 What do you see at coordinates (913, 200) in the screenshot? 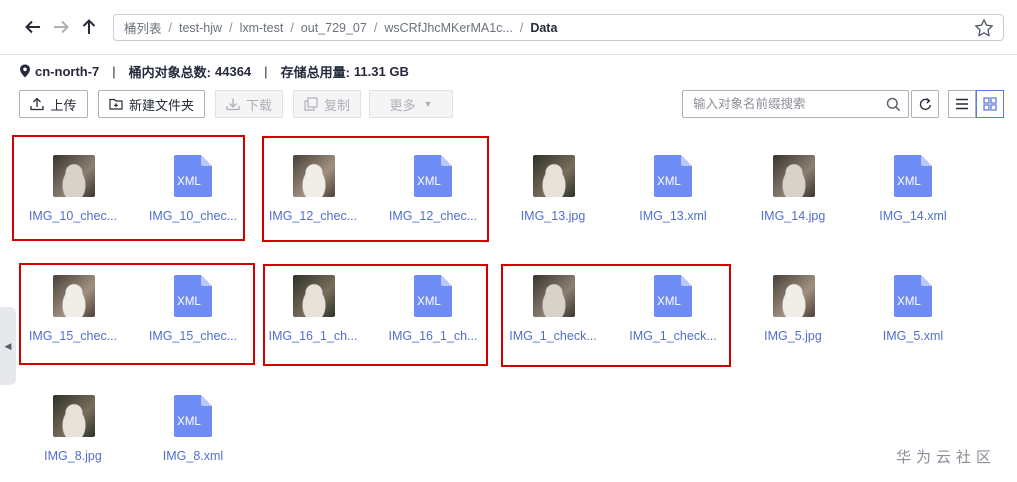
I see `xml-file-item: XML IMG_14.xml` at bounding box center [913, 200].